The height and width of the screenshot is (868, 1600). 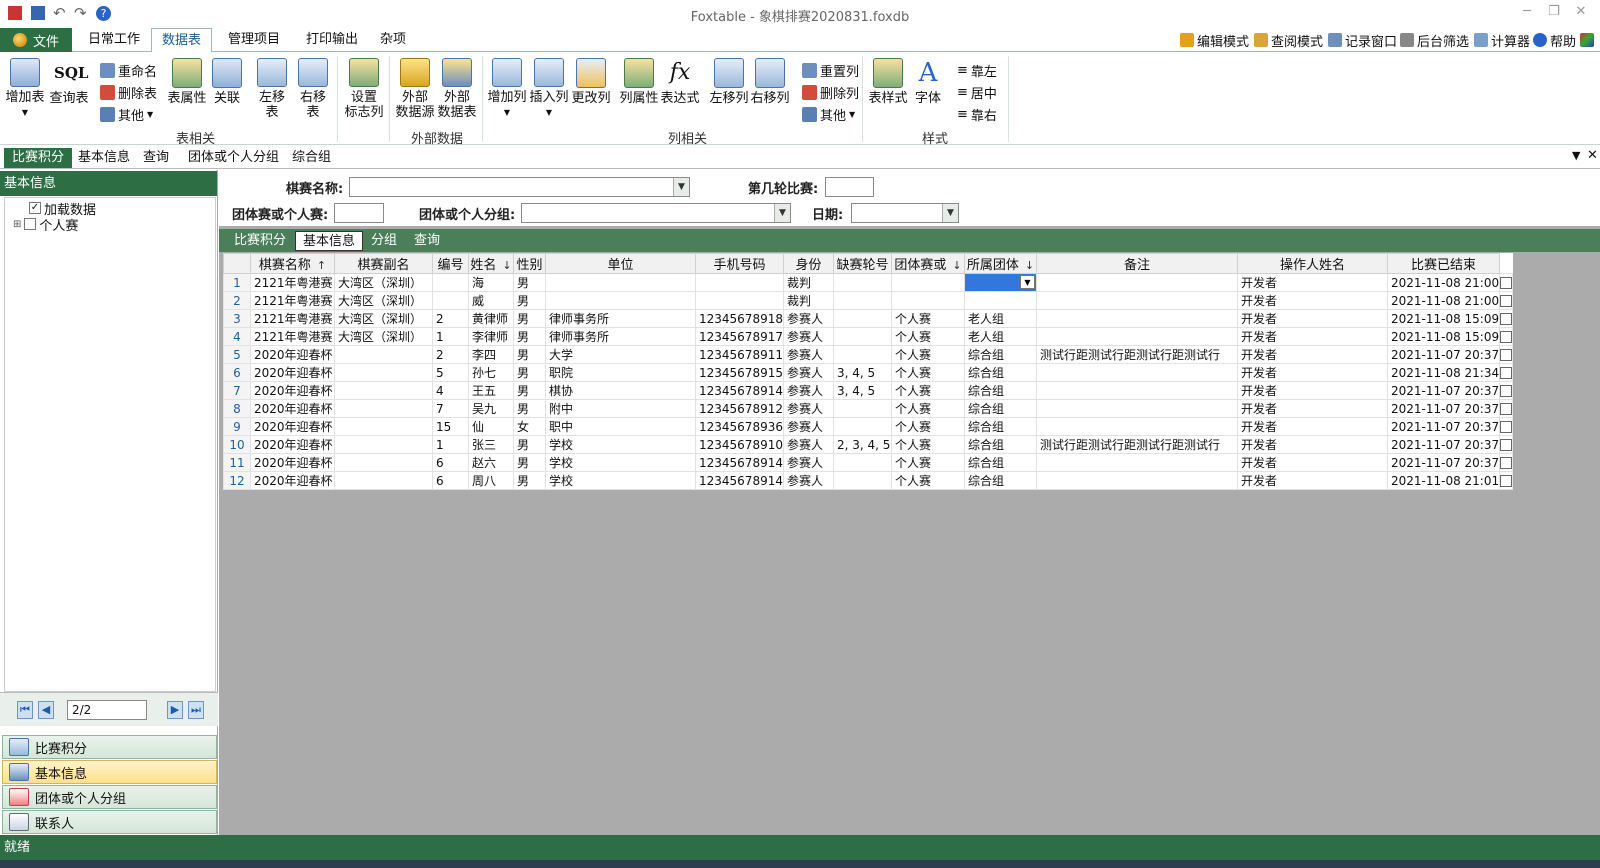 I want to click on outlook-bar-score: 比赛积分, so click(x=109, y=747).